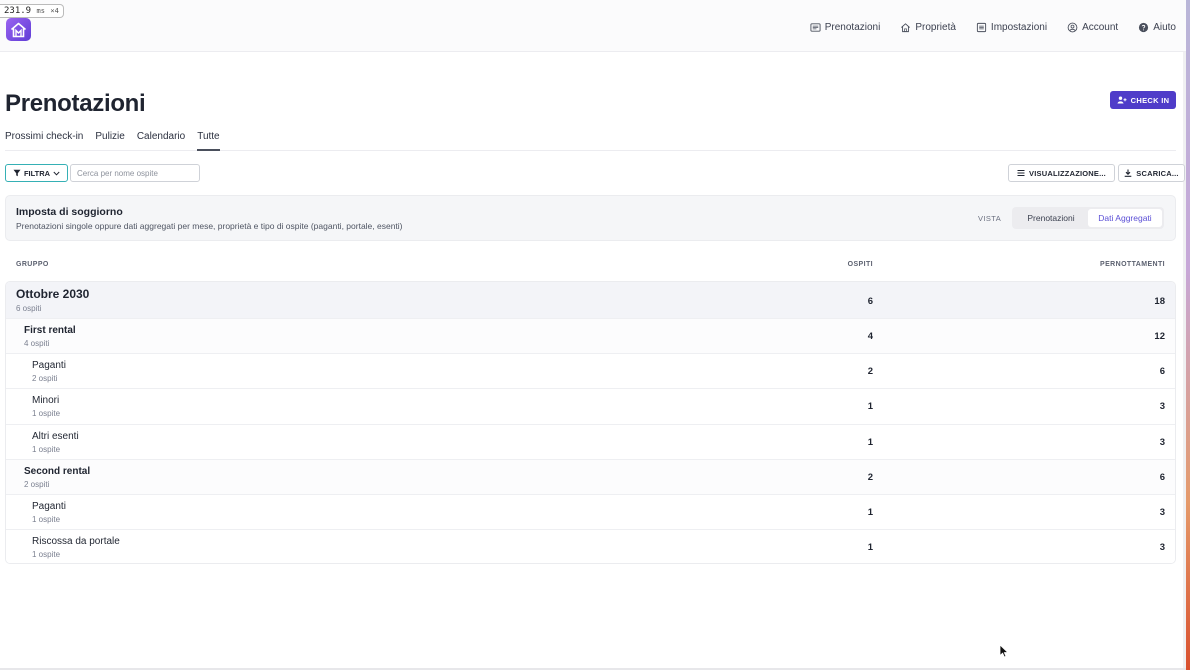 The image size is (1190, 670). I want to click on table-row-guest-type: Paganti 2 ospiti 2 6, so click(590, 372).